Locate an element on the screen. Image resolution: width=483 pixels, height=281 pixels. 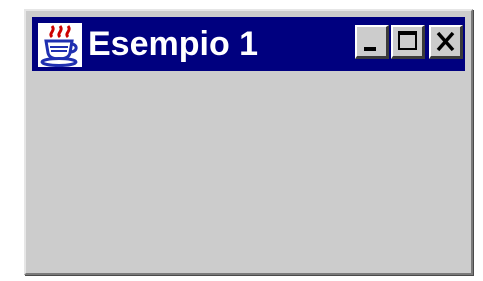
java-coffee-cup-icon is located at coordinates (60, 45).